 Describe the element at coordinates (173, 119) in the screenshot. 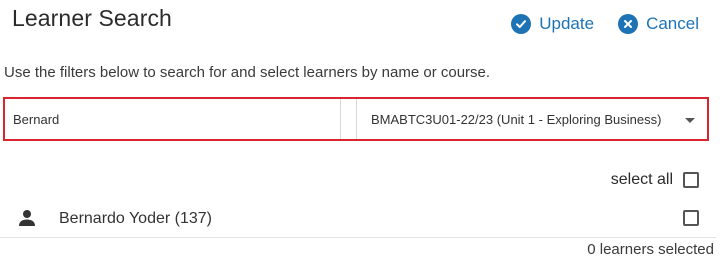

I see `learner-name-input` at that location.